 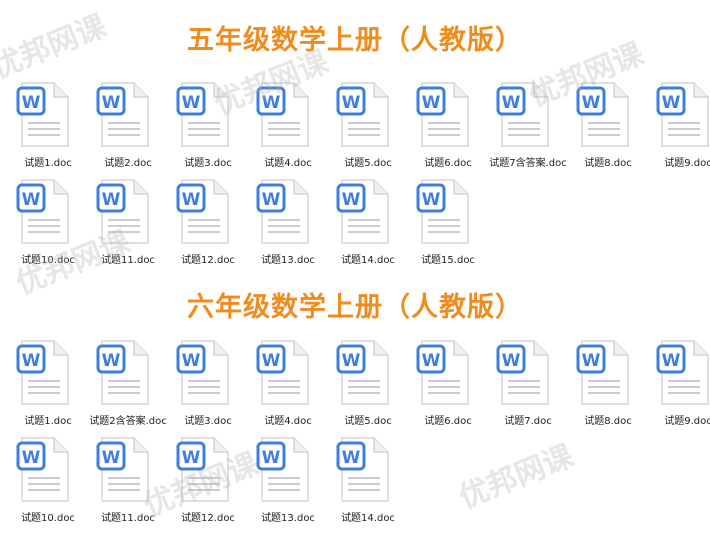 I want to click on file-name-label: 试题7含答案.doc, so click(x=528, y=163).